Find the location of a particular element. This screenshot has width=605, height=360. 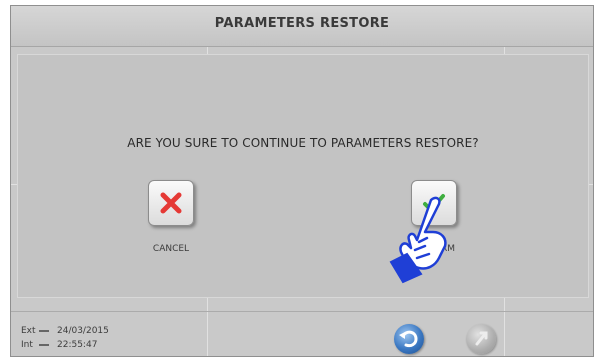

x-mark-icon is located at coordinates (171, 203).